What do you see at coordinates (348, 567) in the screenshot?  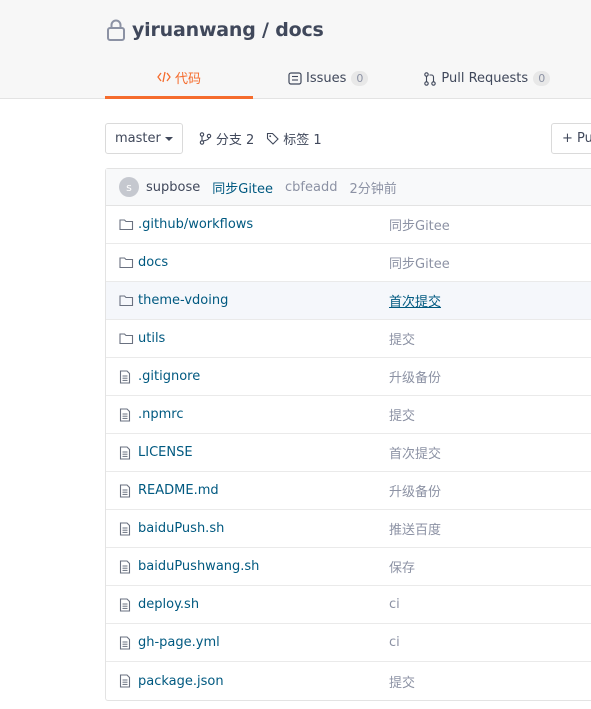 I see `file-row: baiduPushwang.sh 保存` at bounding box center [348, 567].